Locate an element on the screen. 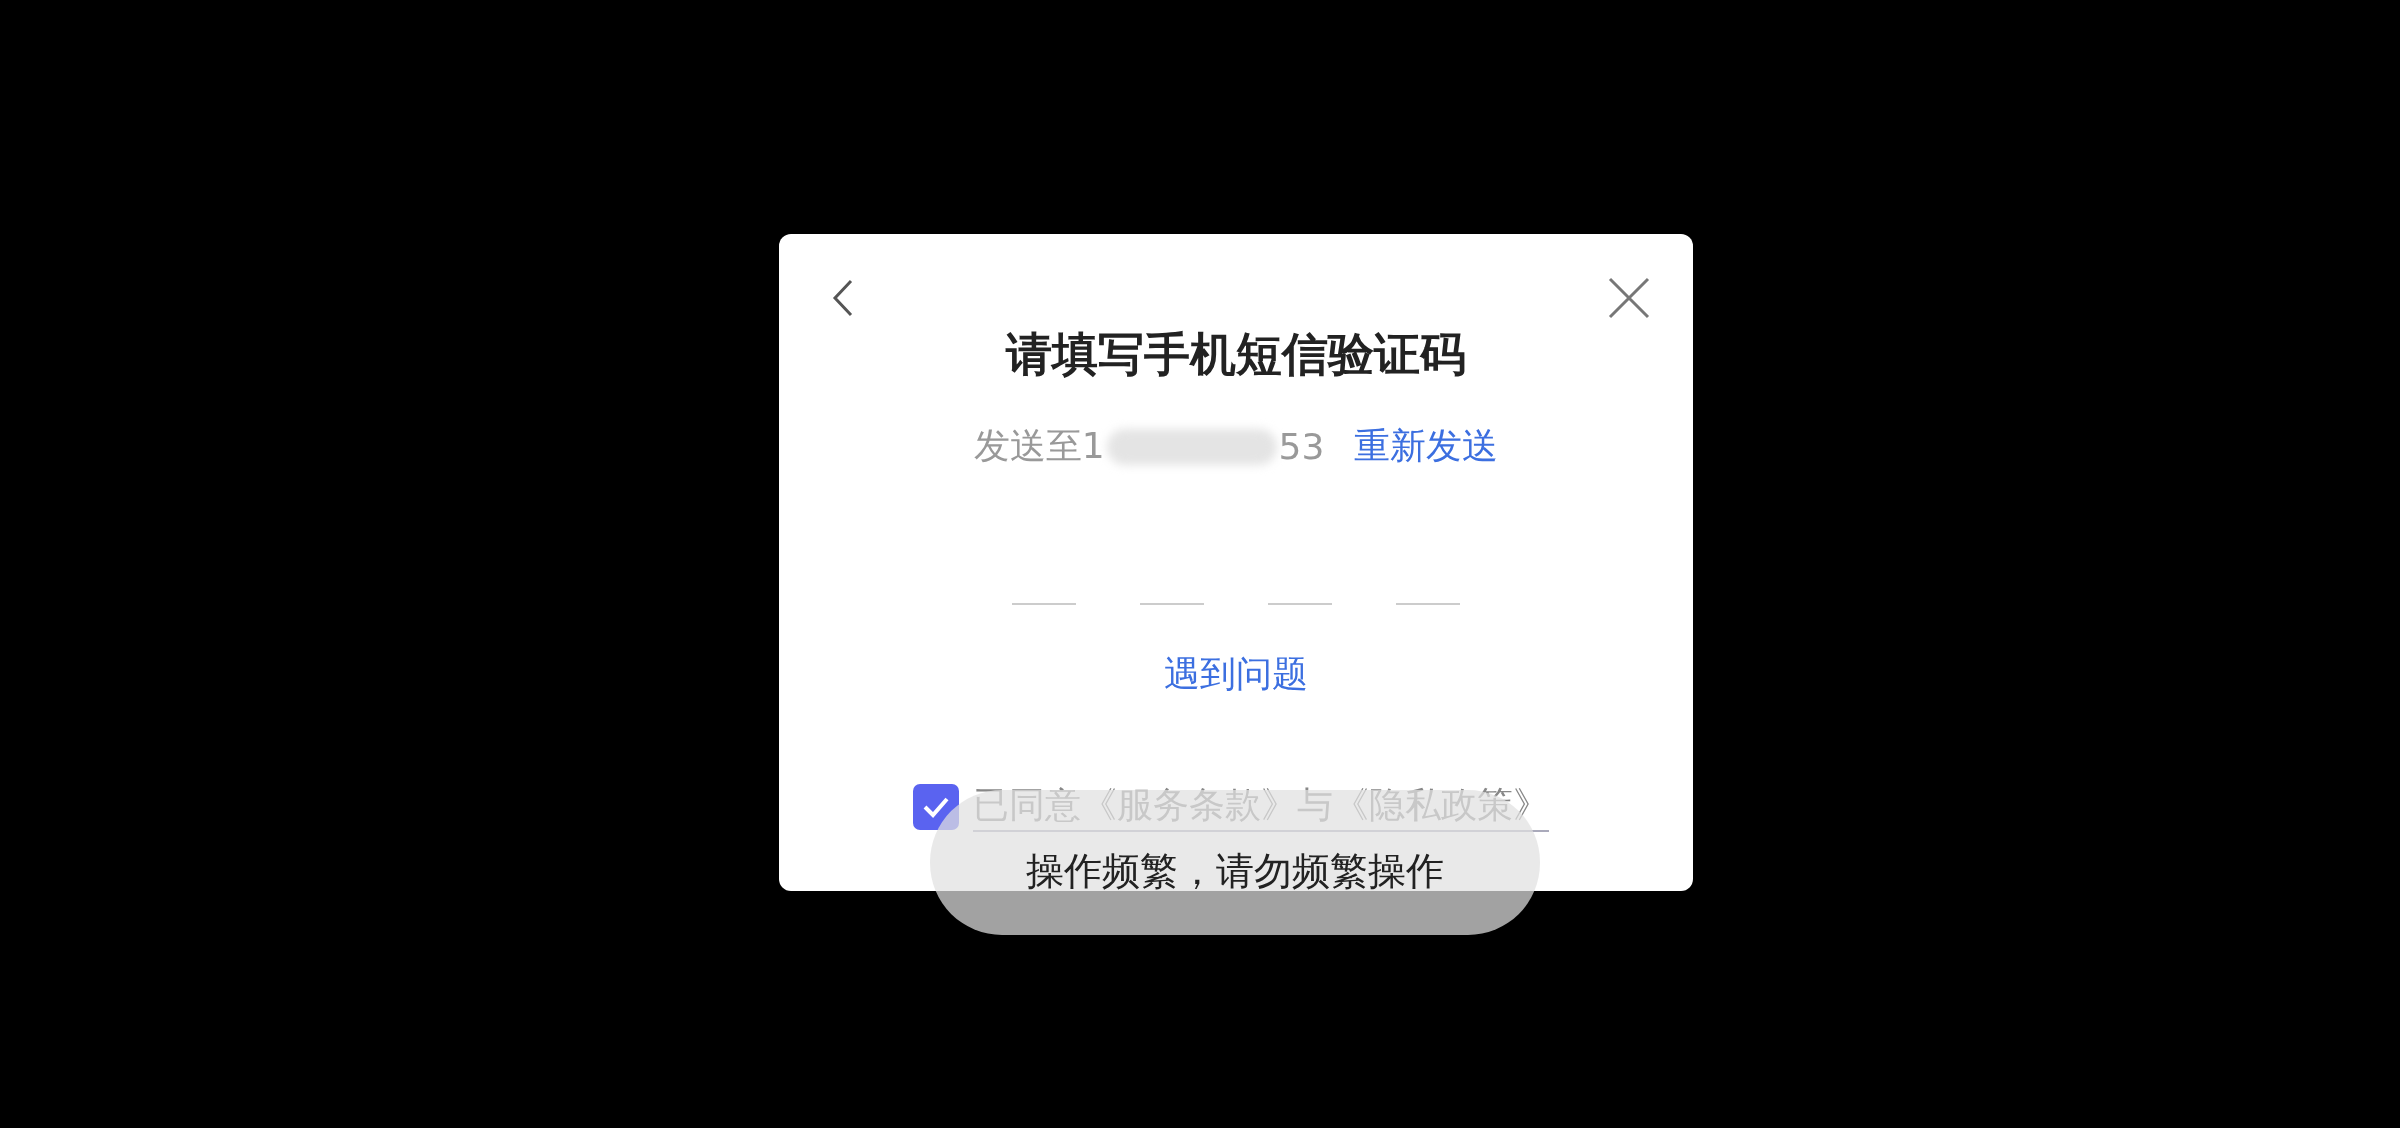 This screenshot has height=1128, width=2400. help-link: 遇到问题 is located at coordinates (1236, 674).